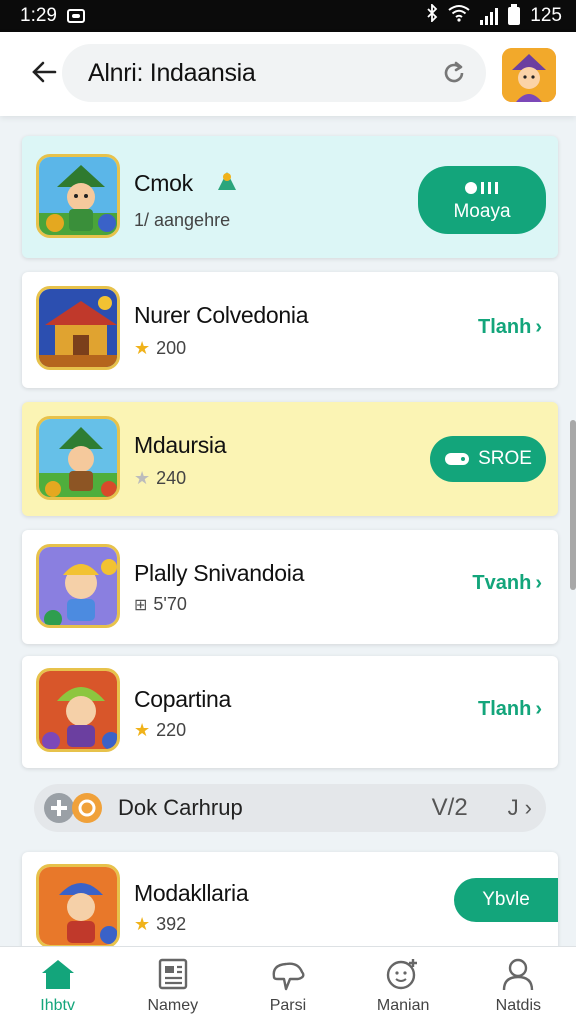 The image size is (576, 1024). Describe the element at coordinates (502, 583) in the screenshot. I see `tvanh-label: Tvanh` at that location.